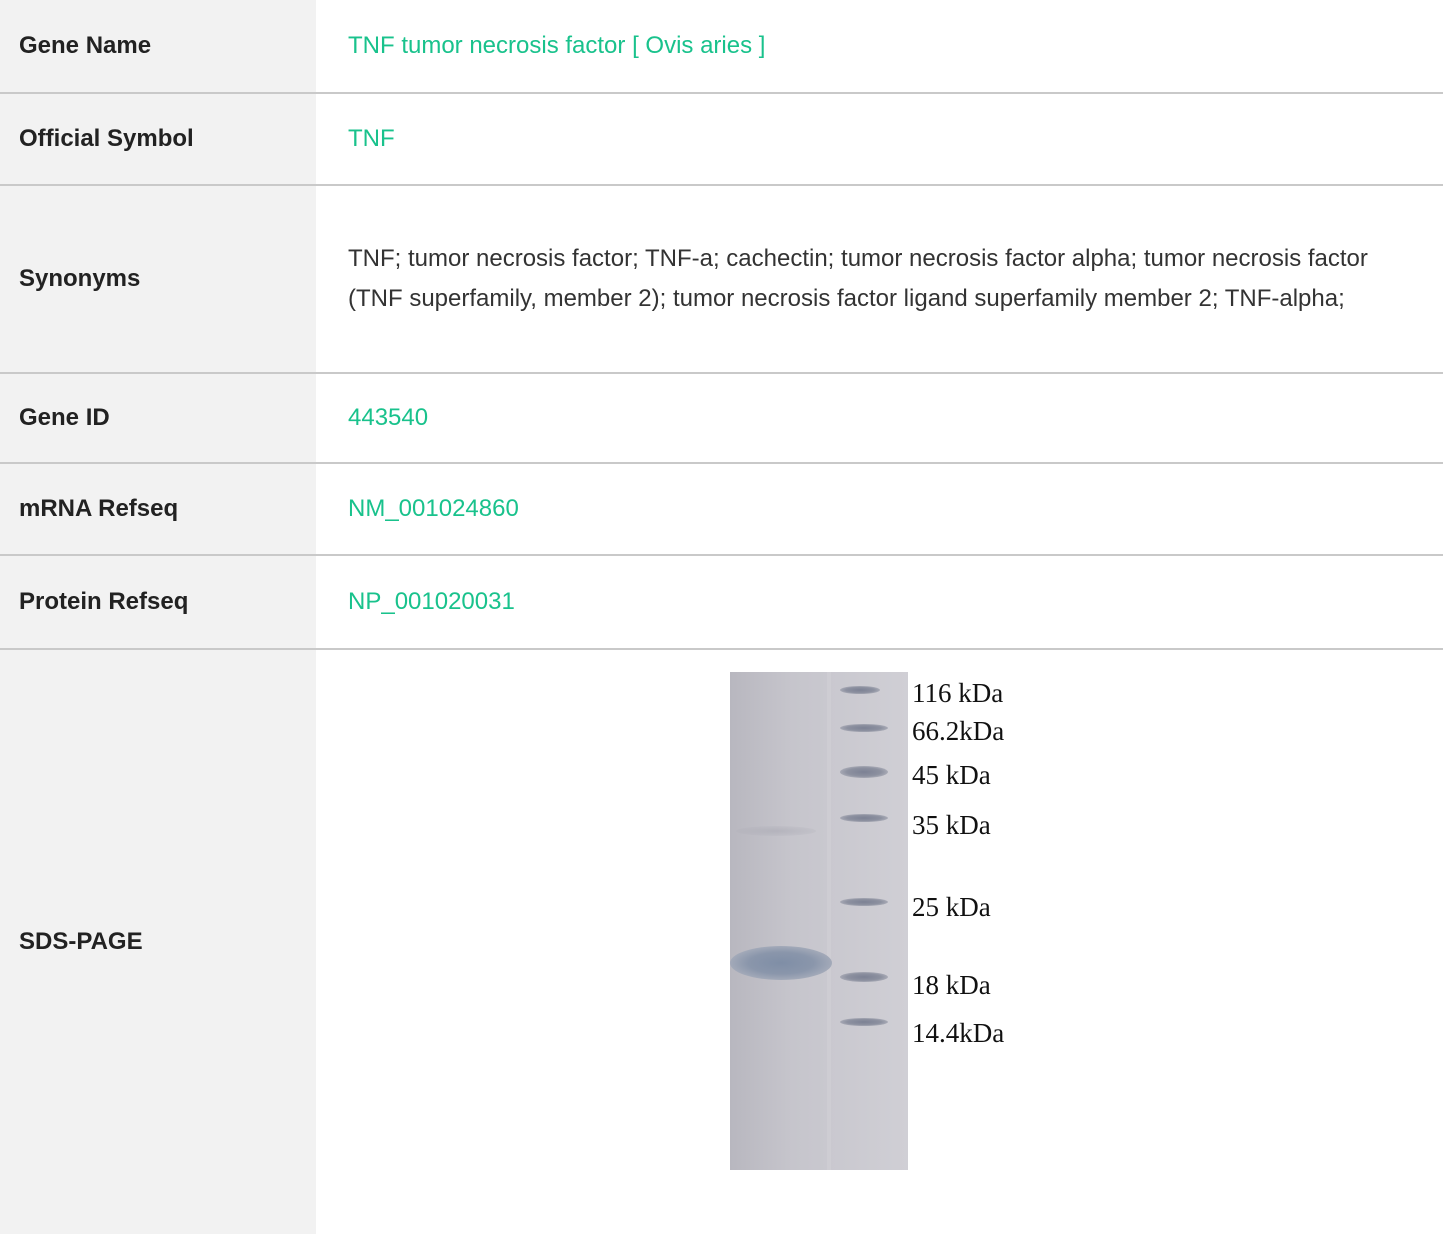  Describe the element at coordinates (158, 279) in the screenshot. I see `row-label: Synonyms` at that location.